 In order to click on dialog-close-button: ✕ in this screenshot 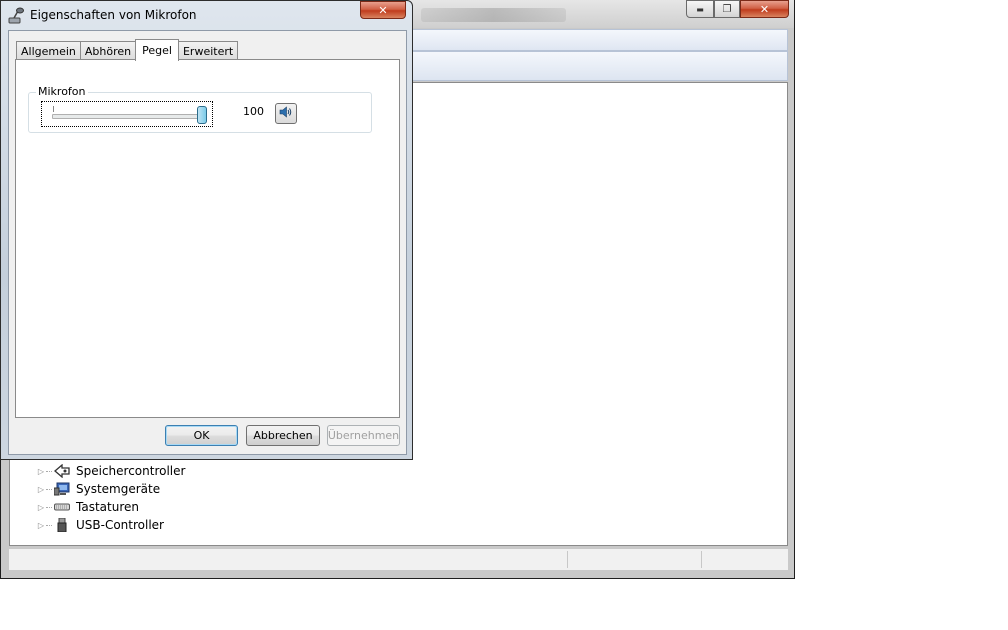, I will do `click(383, 10)`.